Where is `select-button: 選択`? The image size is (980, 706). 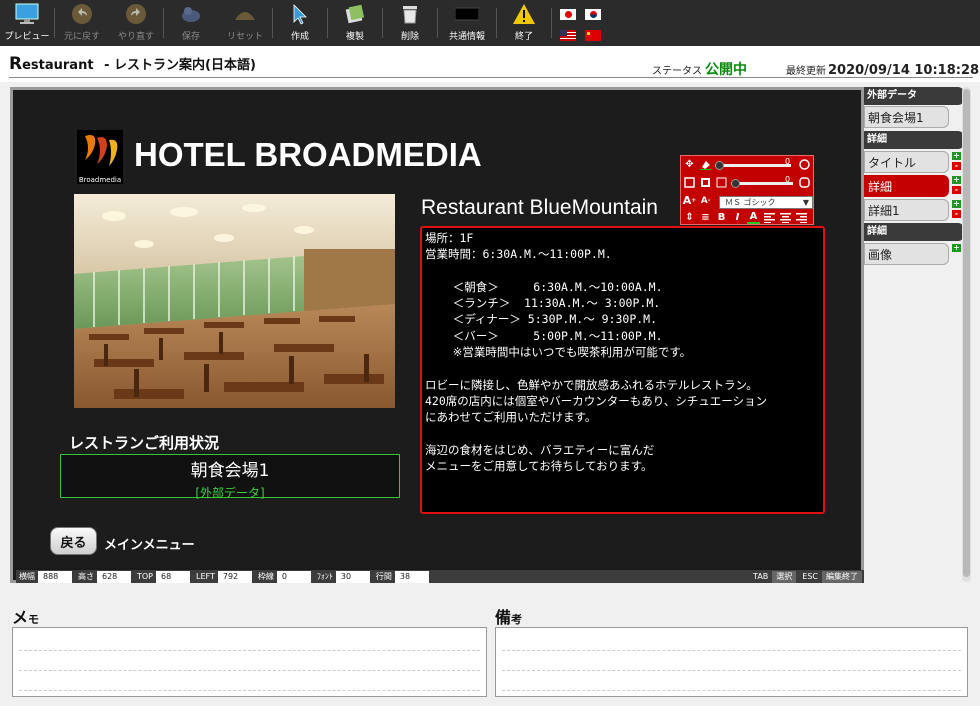
select-button: 選択 is located at coordinates (784, 576).